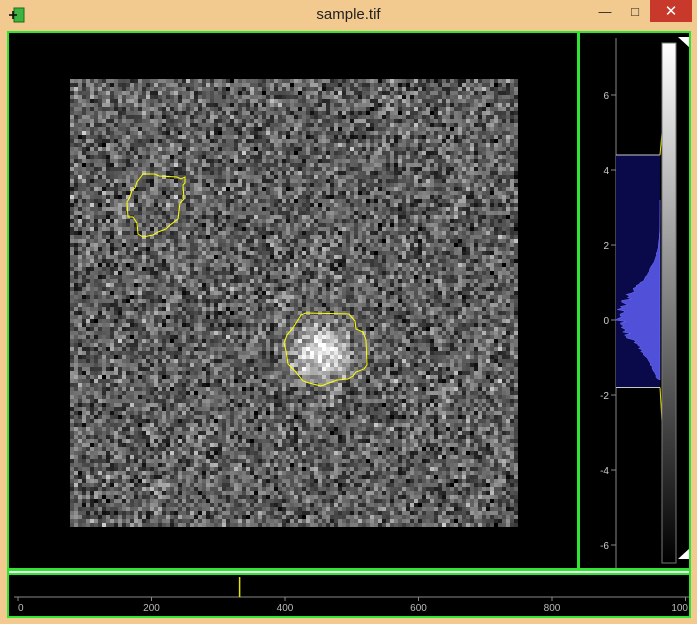 This screenshot has height=624, width=697. What do you see at coordinates (606, 171) in the screenshot?
I see `y-tick-label: 4` at bounding box center [606, 171].